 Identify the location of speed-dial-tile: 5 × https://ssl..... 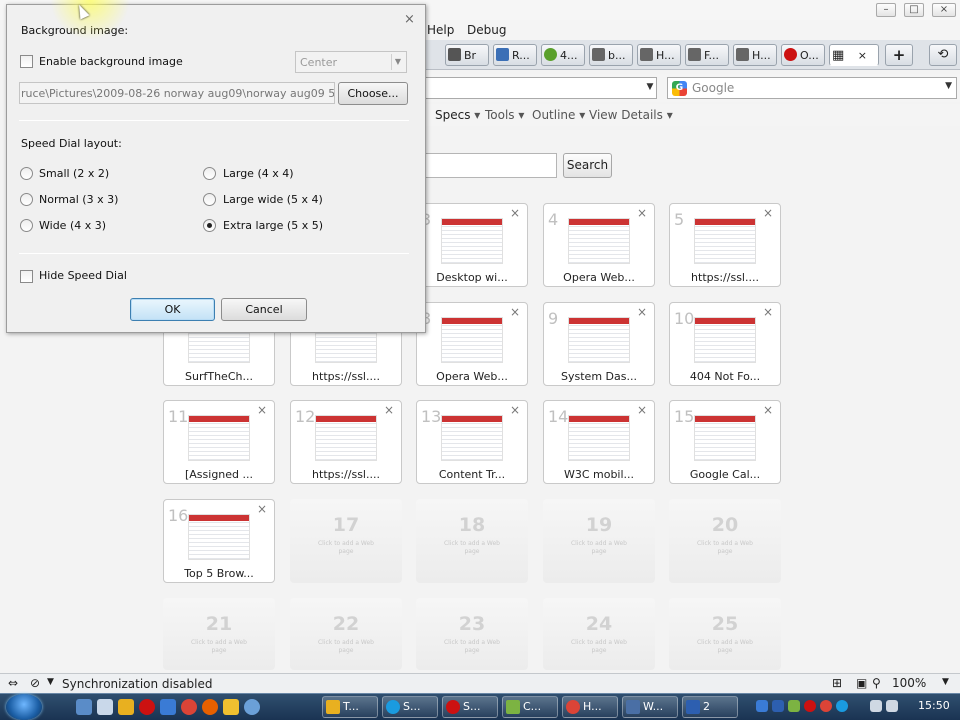
(725, 245).